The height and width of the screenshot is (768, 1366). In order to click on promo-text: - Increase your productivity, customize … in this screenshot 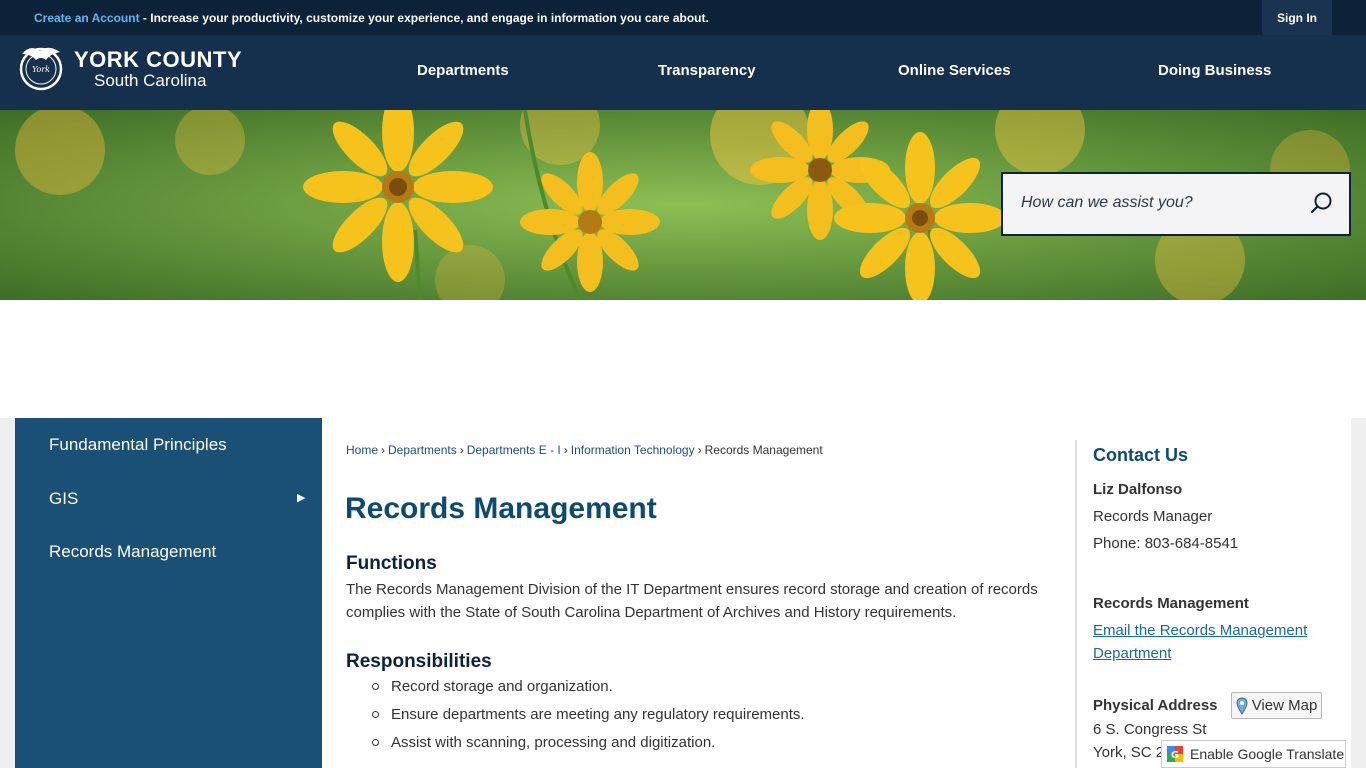, I will do `click(424, 18)`.